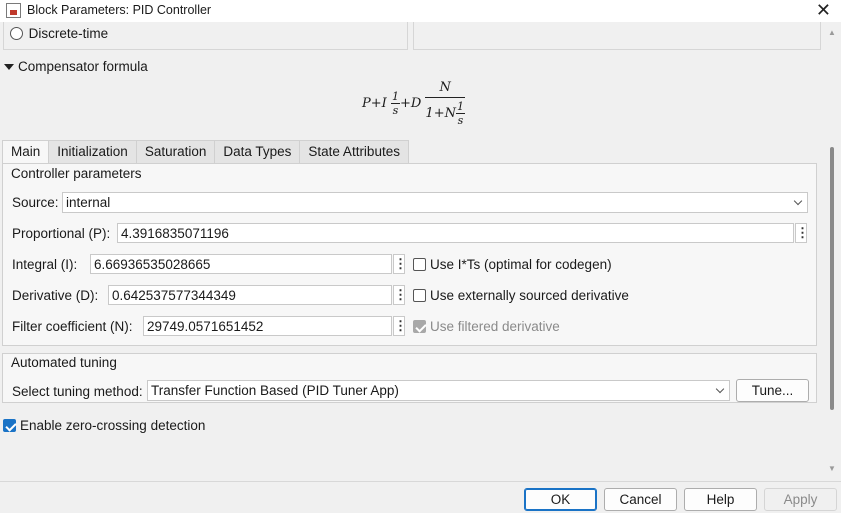  Describe the element at coordinates (354, 151) in the screenshot. I see `tab-state-attributes: State Attributes` at that location.